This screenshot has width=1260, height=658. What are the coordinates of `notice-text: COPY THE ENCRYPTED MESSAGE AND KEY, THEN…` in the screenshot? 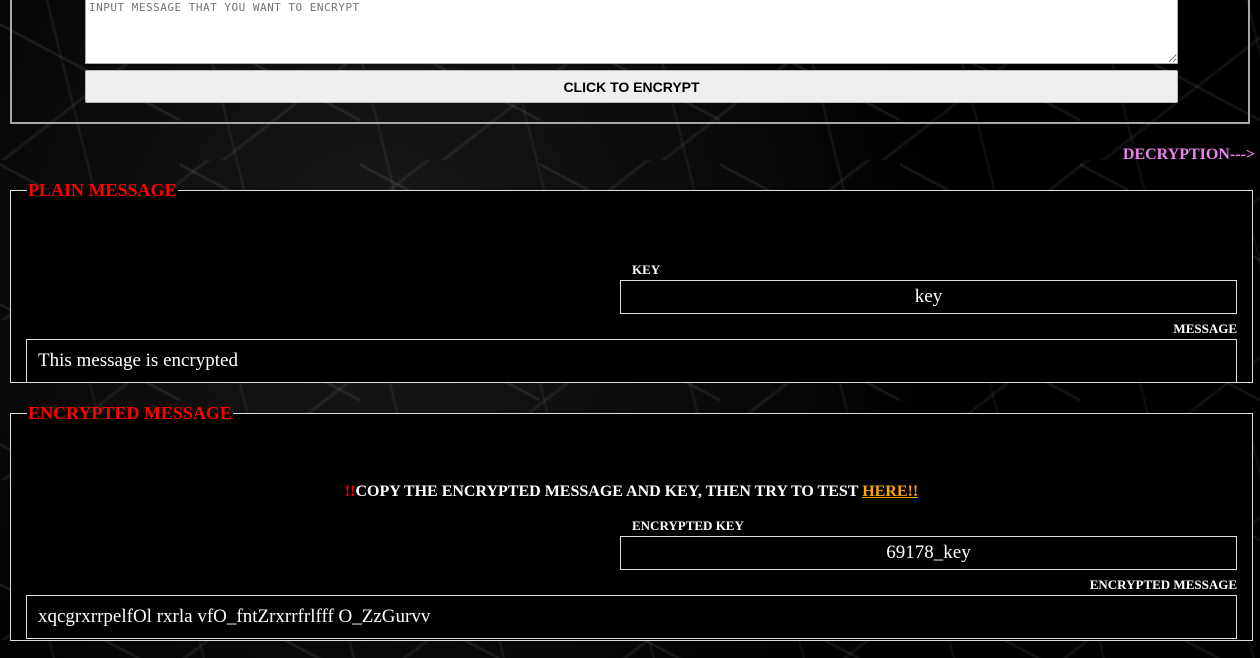 It's located at (609, 491).